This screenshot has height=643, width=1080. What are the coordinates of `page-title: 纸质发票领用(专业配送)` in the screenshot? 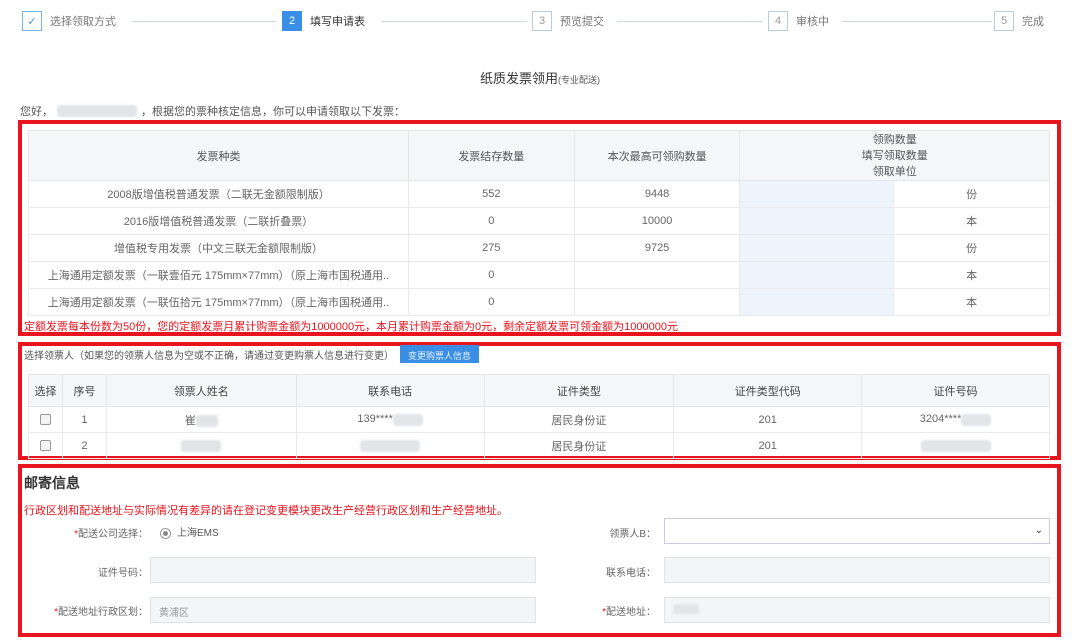 It's located at (540, 77).